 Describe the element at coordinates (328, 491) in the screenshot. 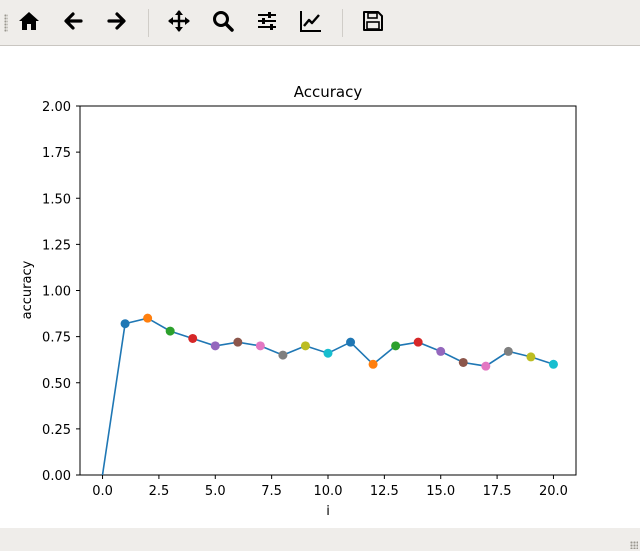

I see `x-tick-label: 10.0` at that location.